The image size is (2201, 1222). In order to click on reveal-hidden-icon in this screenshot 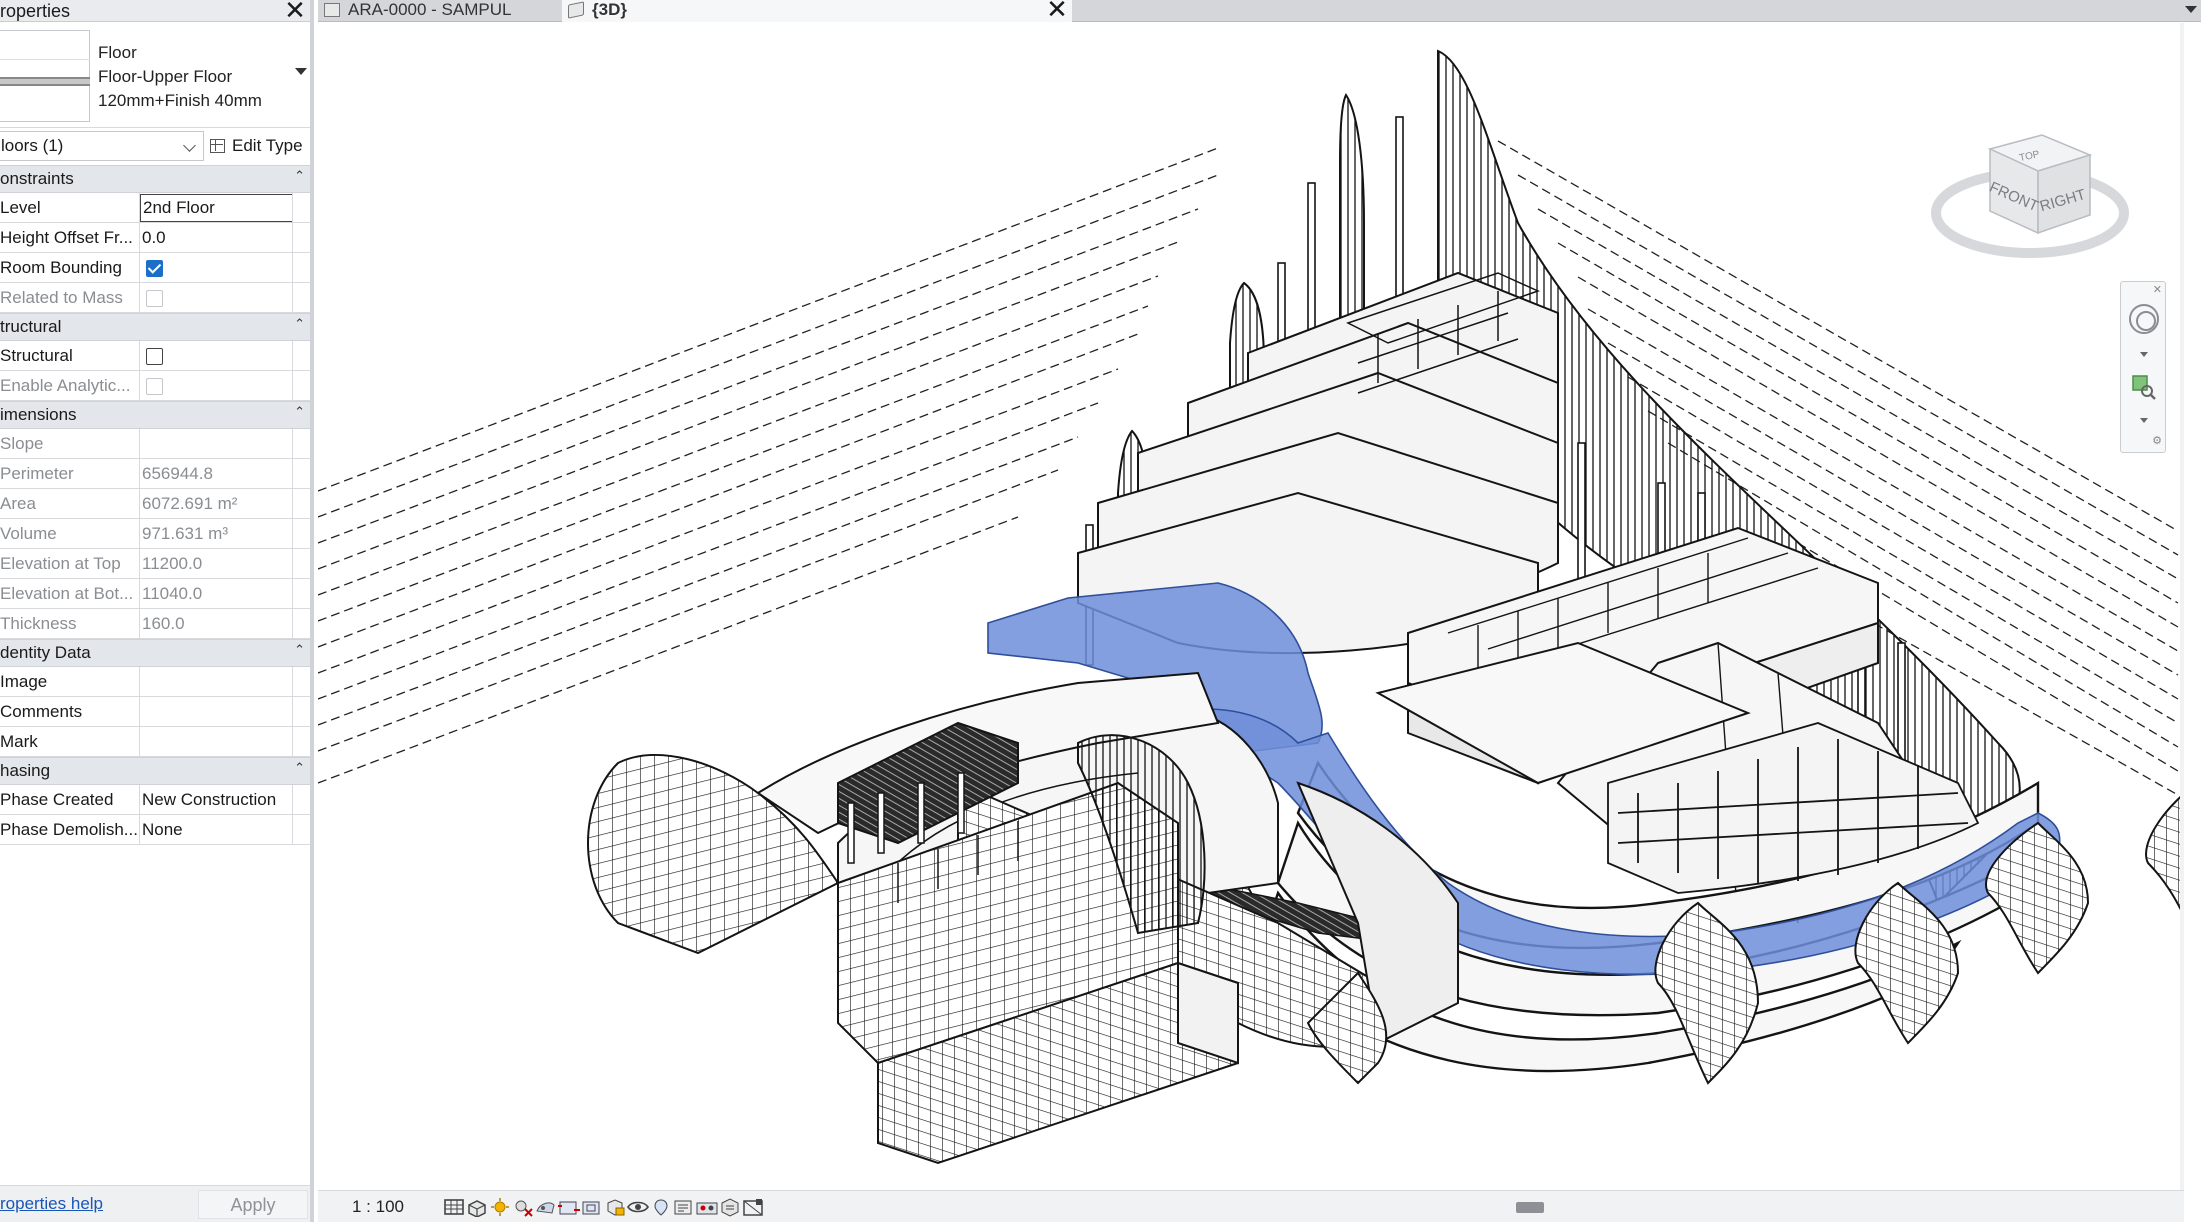, I will do `click(661, 1207)`.